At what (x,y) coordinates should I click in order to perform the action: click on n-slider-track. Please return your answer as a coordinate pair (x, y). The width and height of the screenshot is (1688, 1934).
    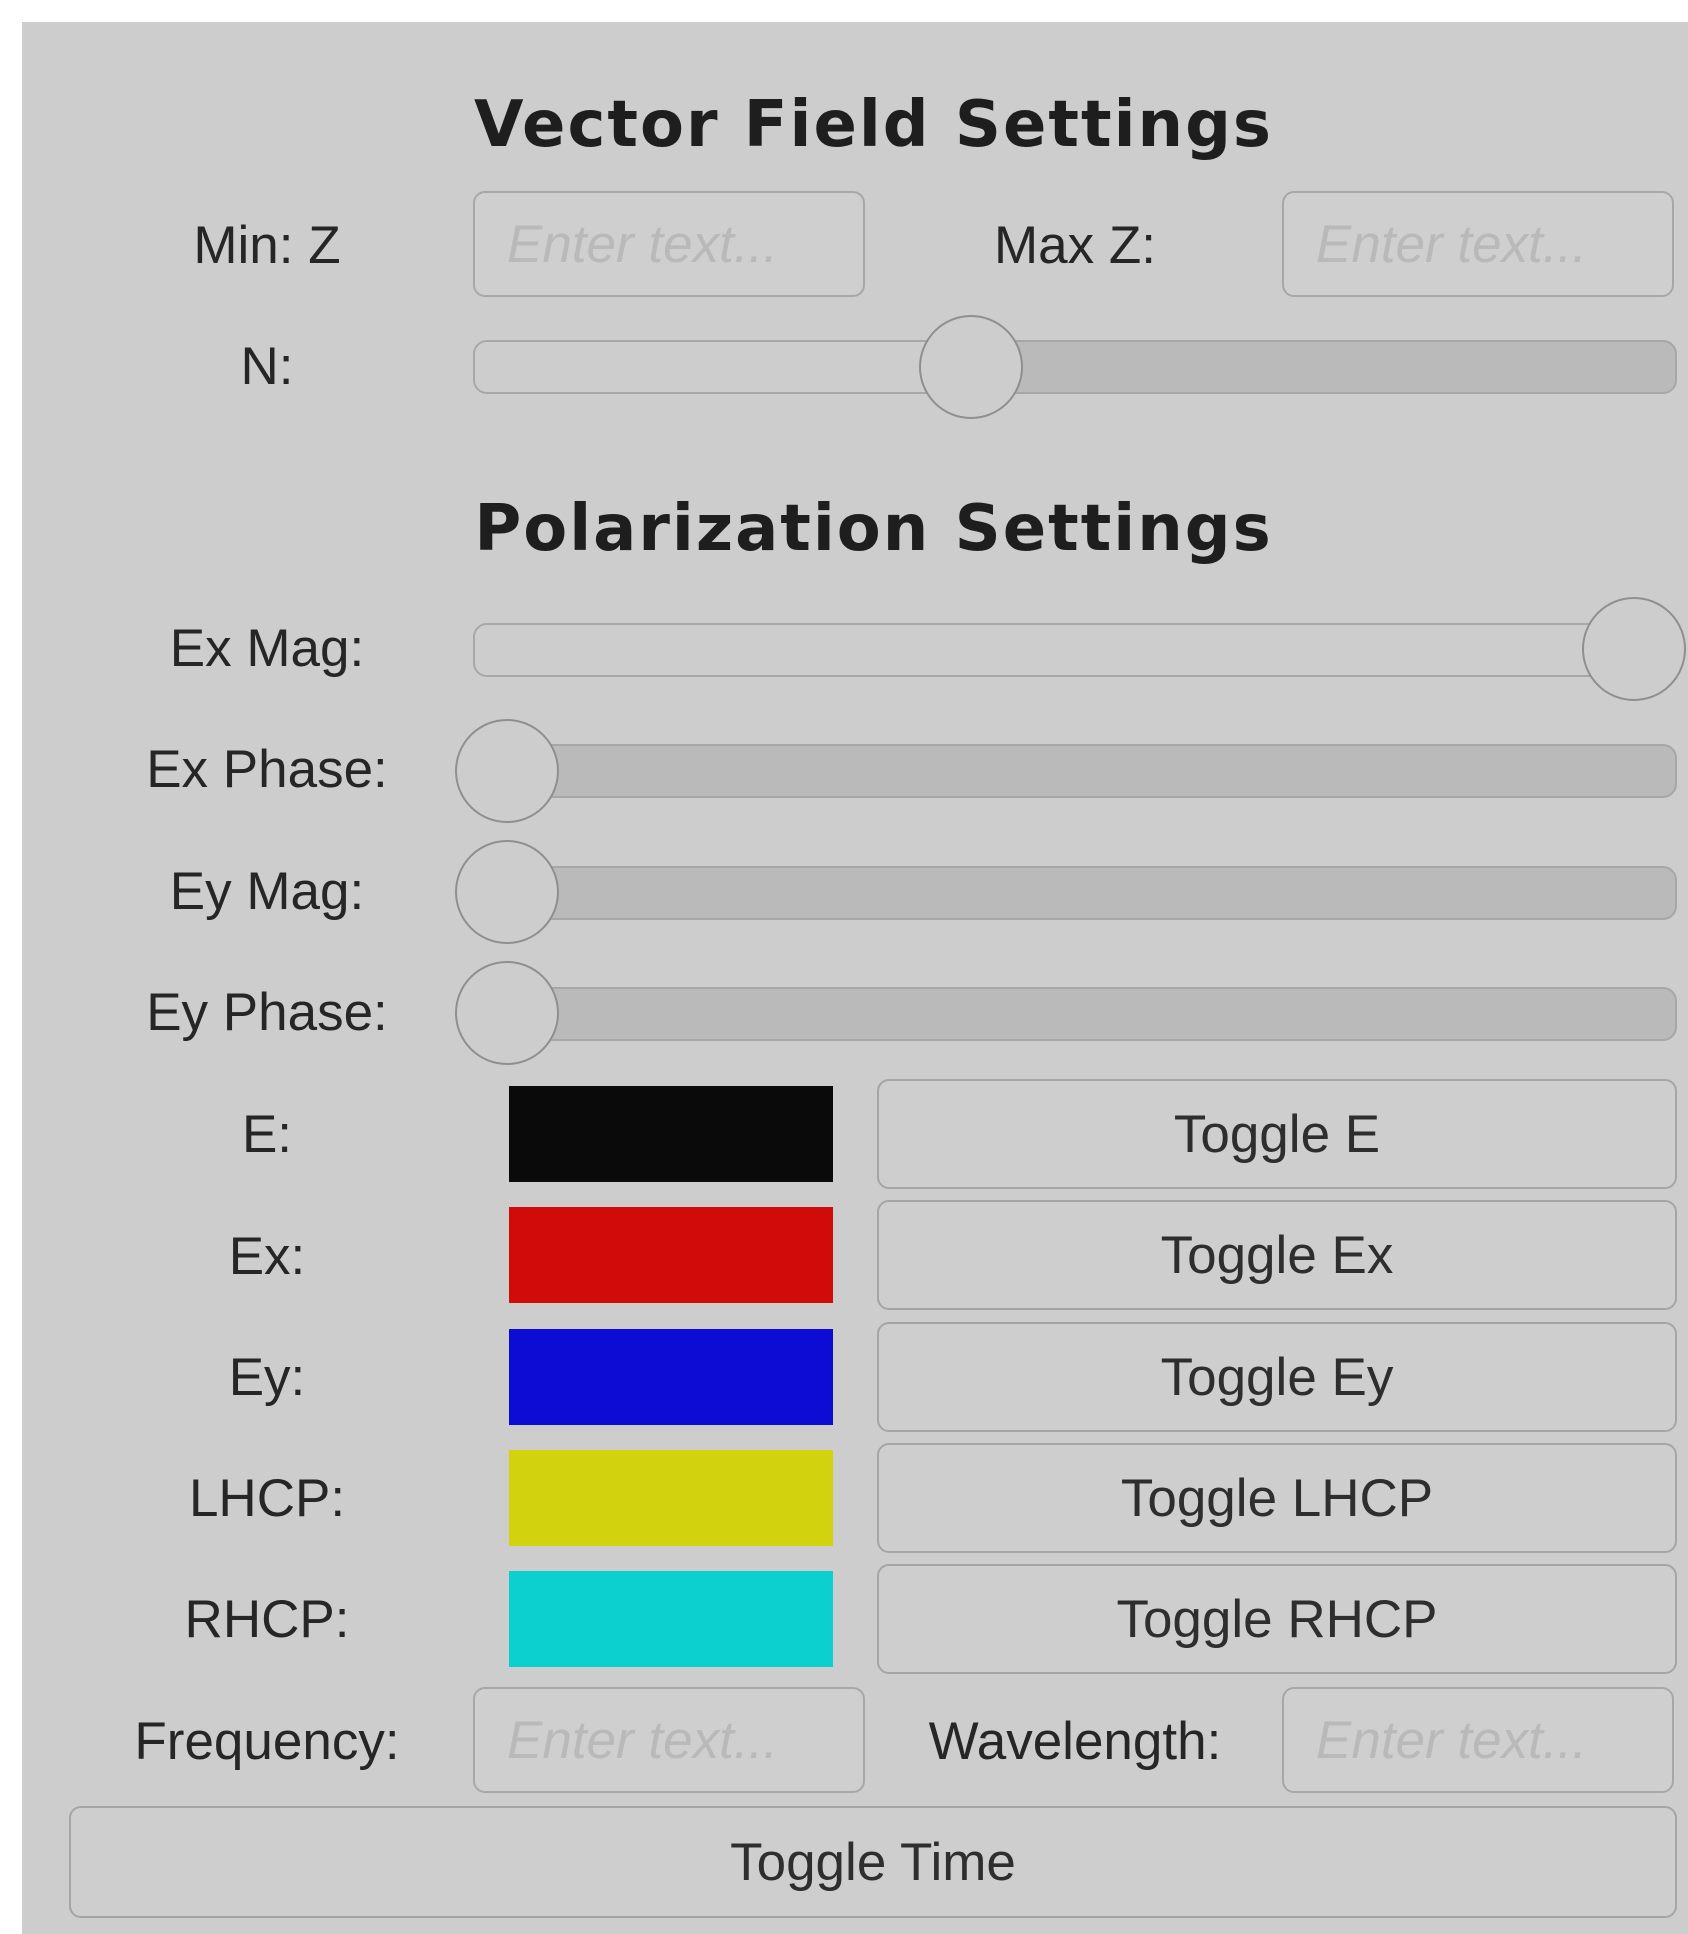
    Looking at the image, I should click on (1075, 367).